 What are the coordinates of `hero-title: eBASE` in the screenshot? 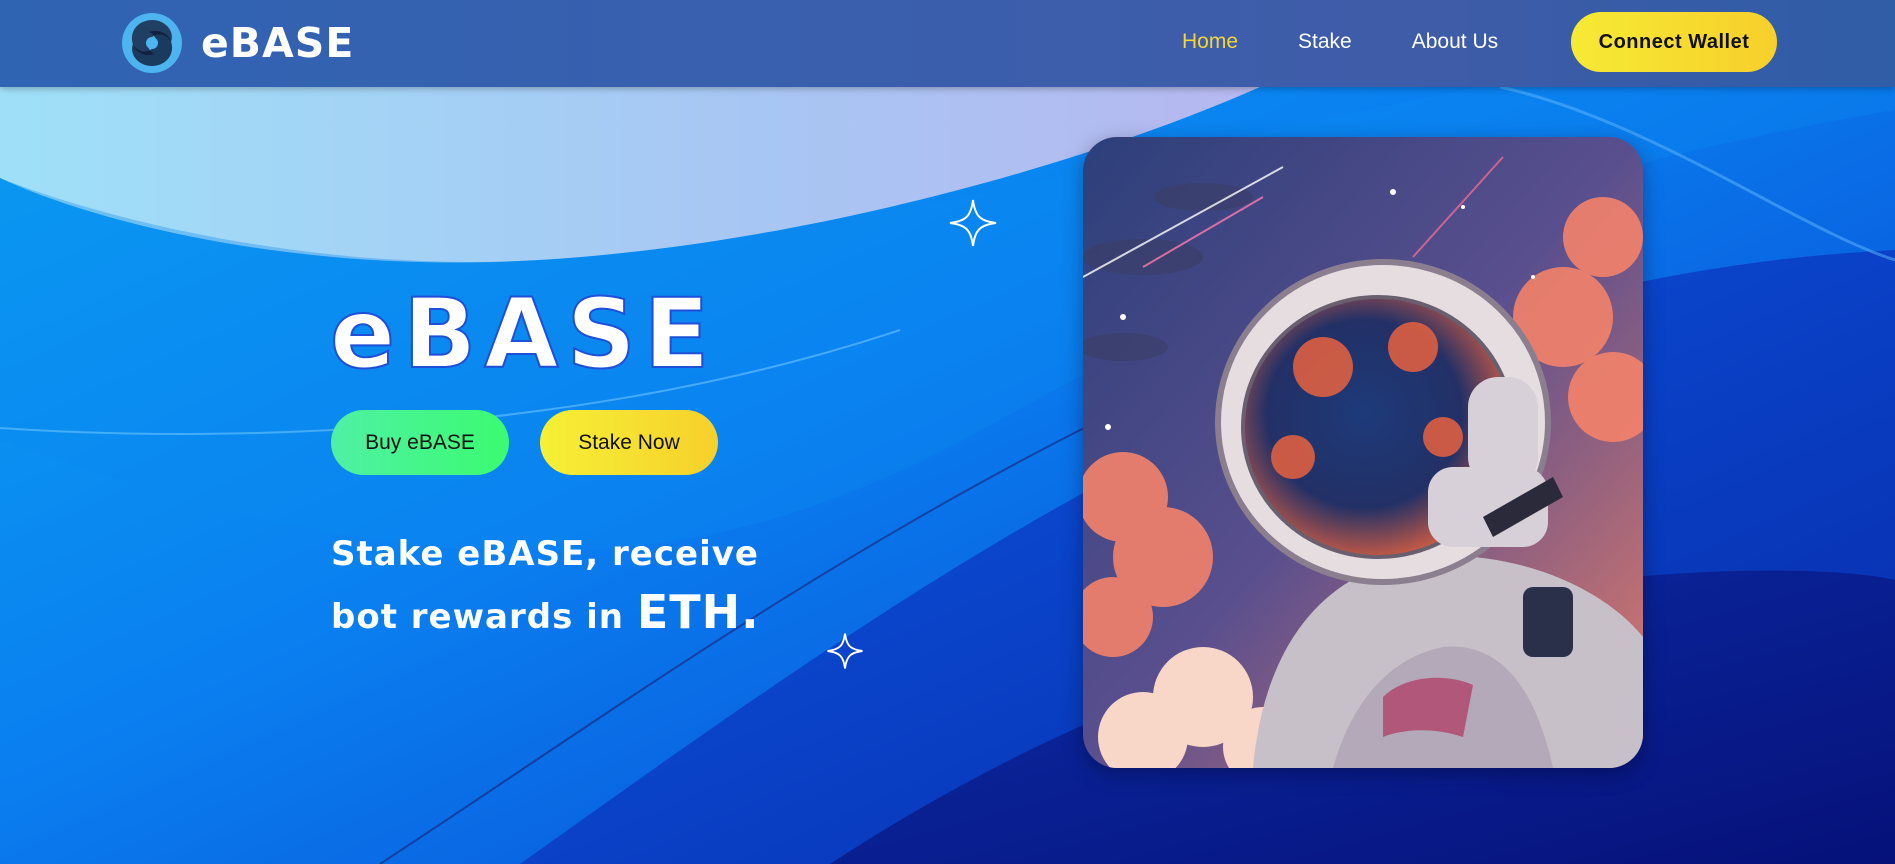 It's located at (523, 334).